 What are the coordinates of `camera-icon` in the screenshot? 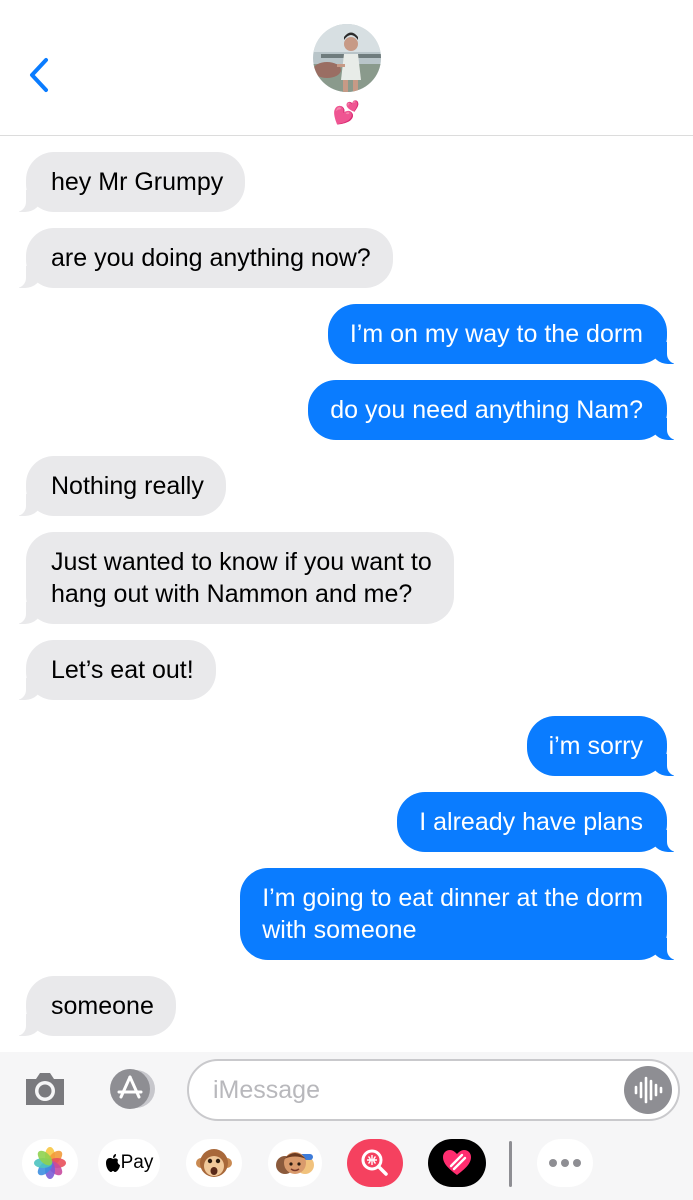 It's located at (45, 1089).